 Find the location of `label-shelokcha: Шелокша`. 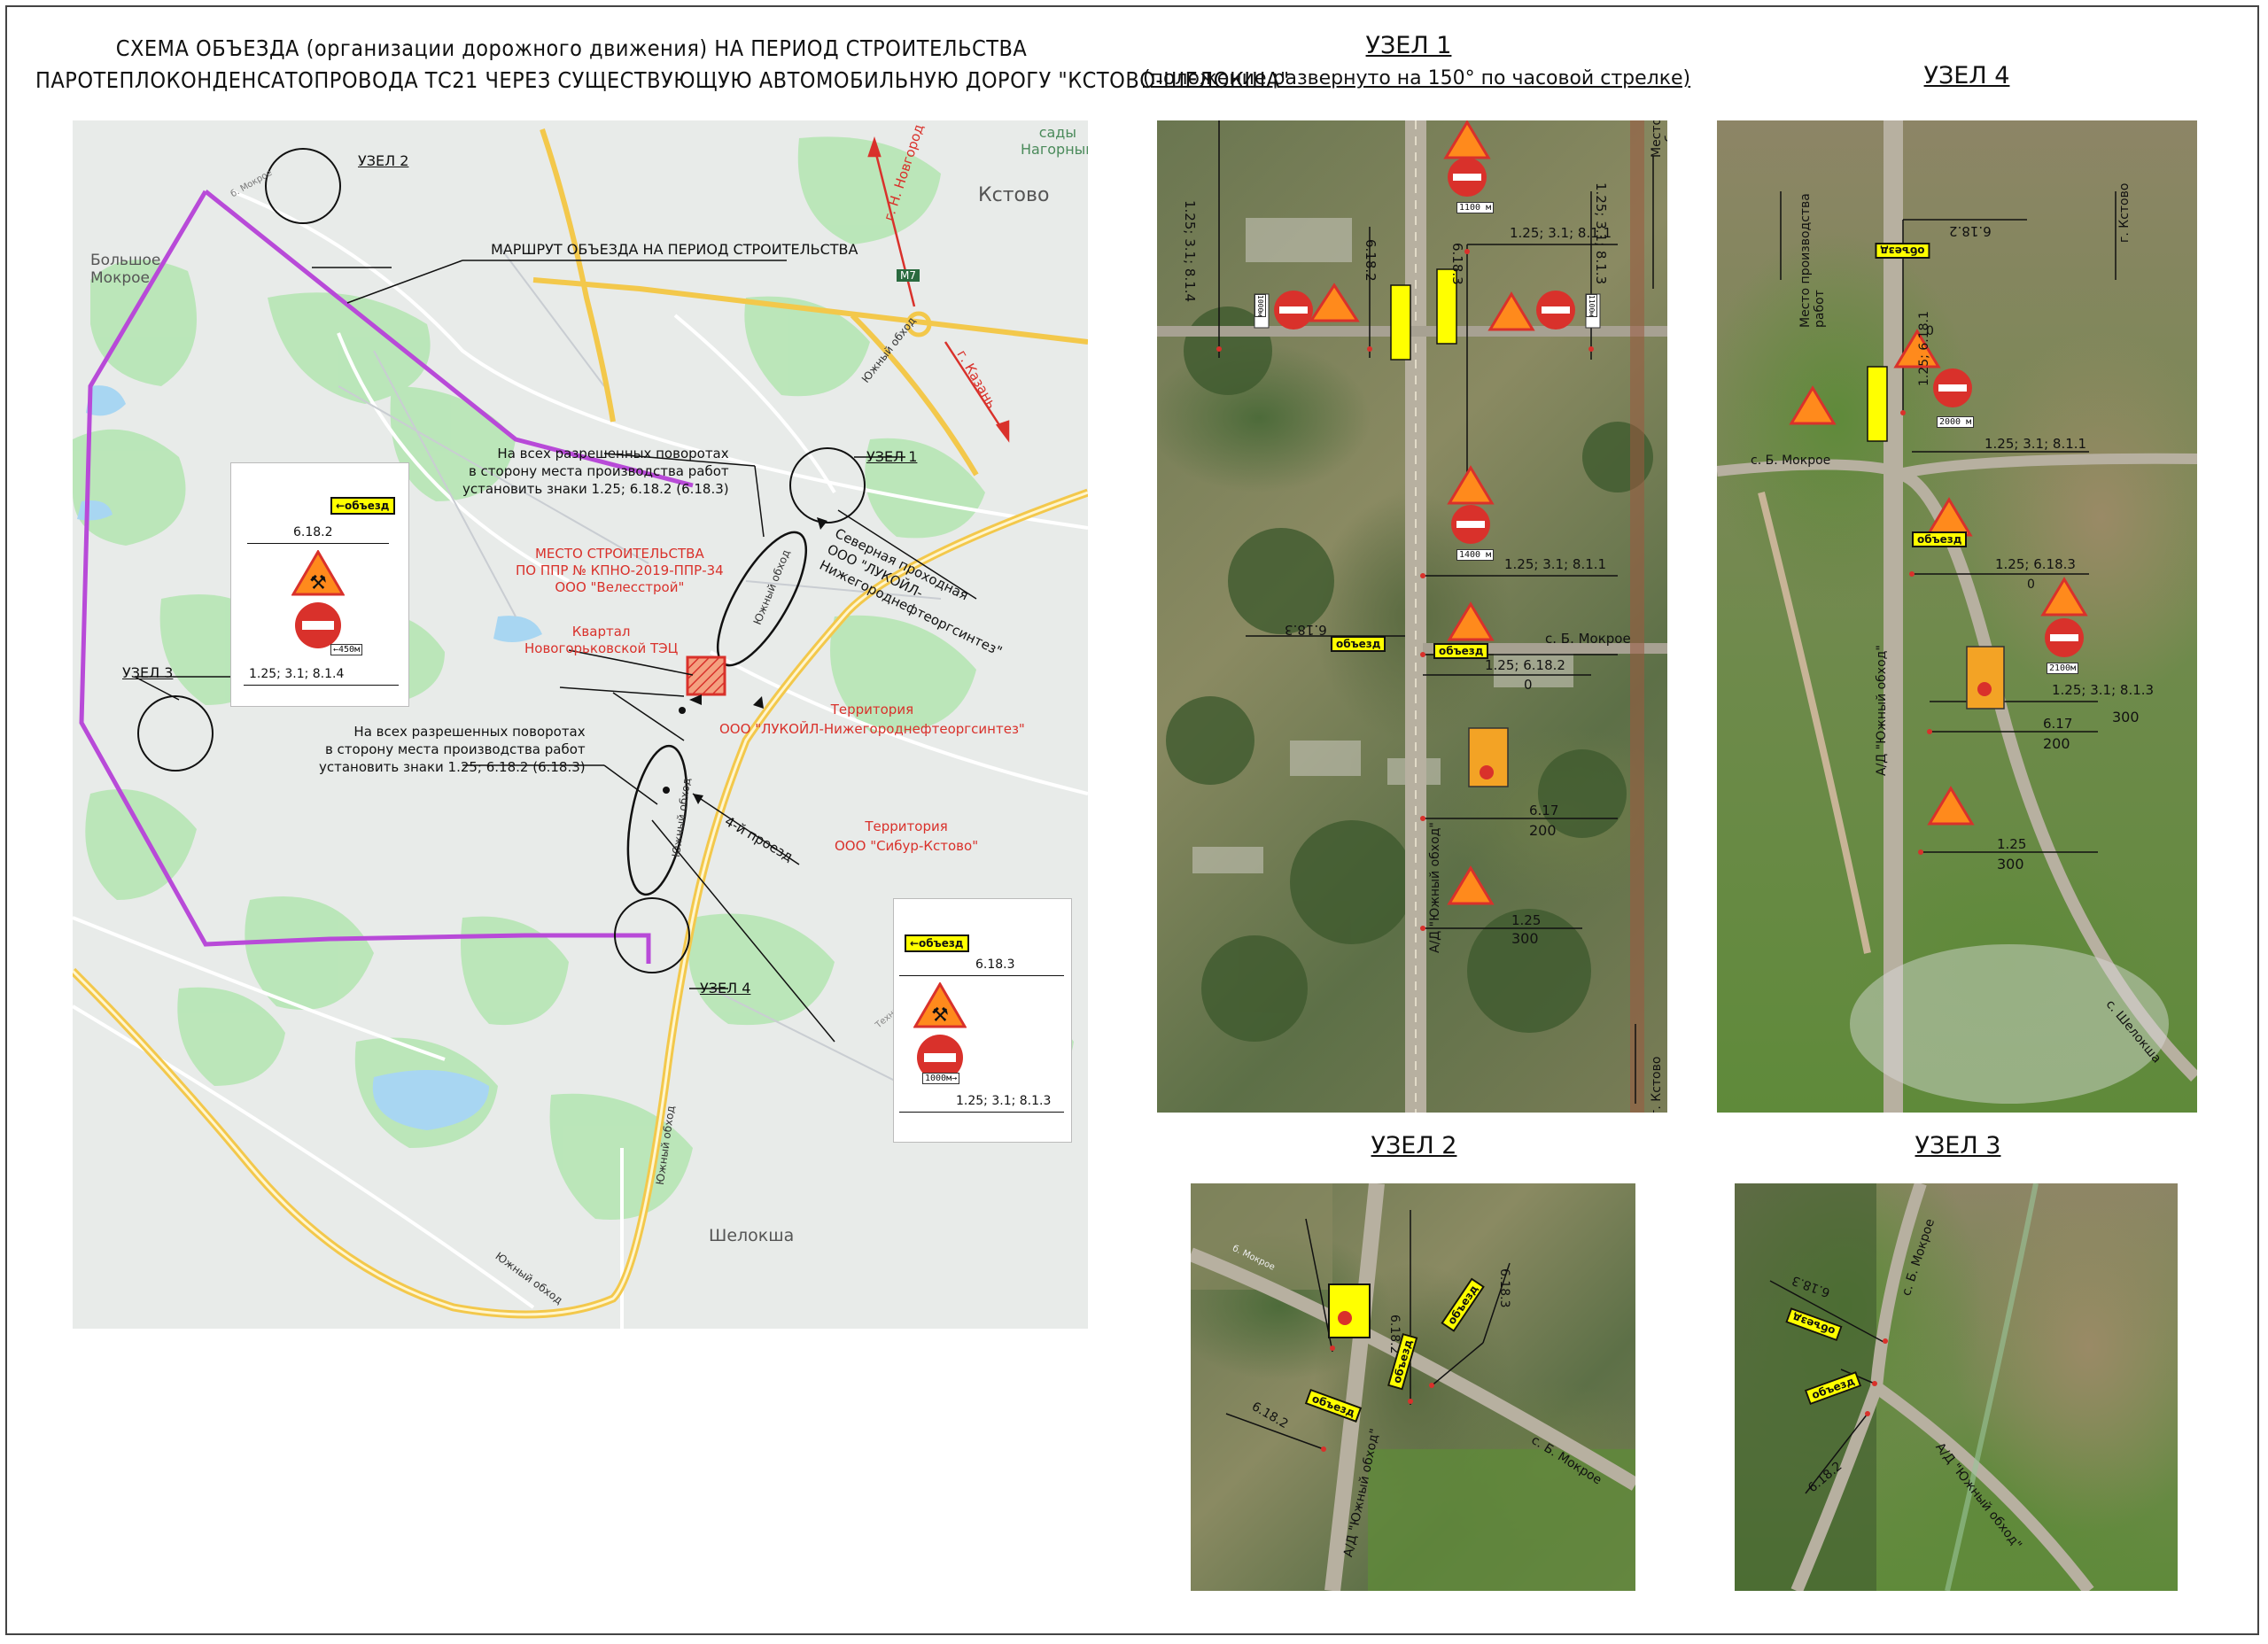

label-shelokcha: Шелокша is located at coordinates (752, 1235).